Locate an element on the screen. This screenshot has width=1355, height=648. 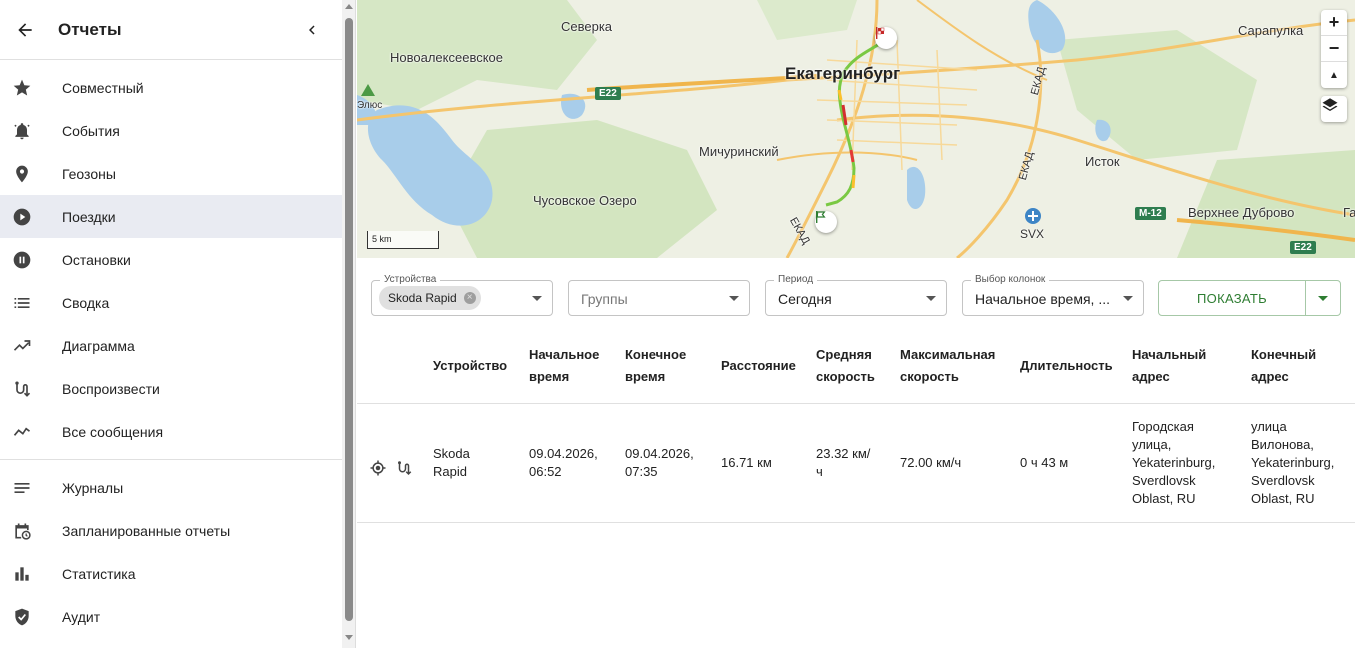
chevron-left-icon is located at coordinates (312, 29).